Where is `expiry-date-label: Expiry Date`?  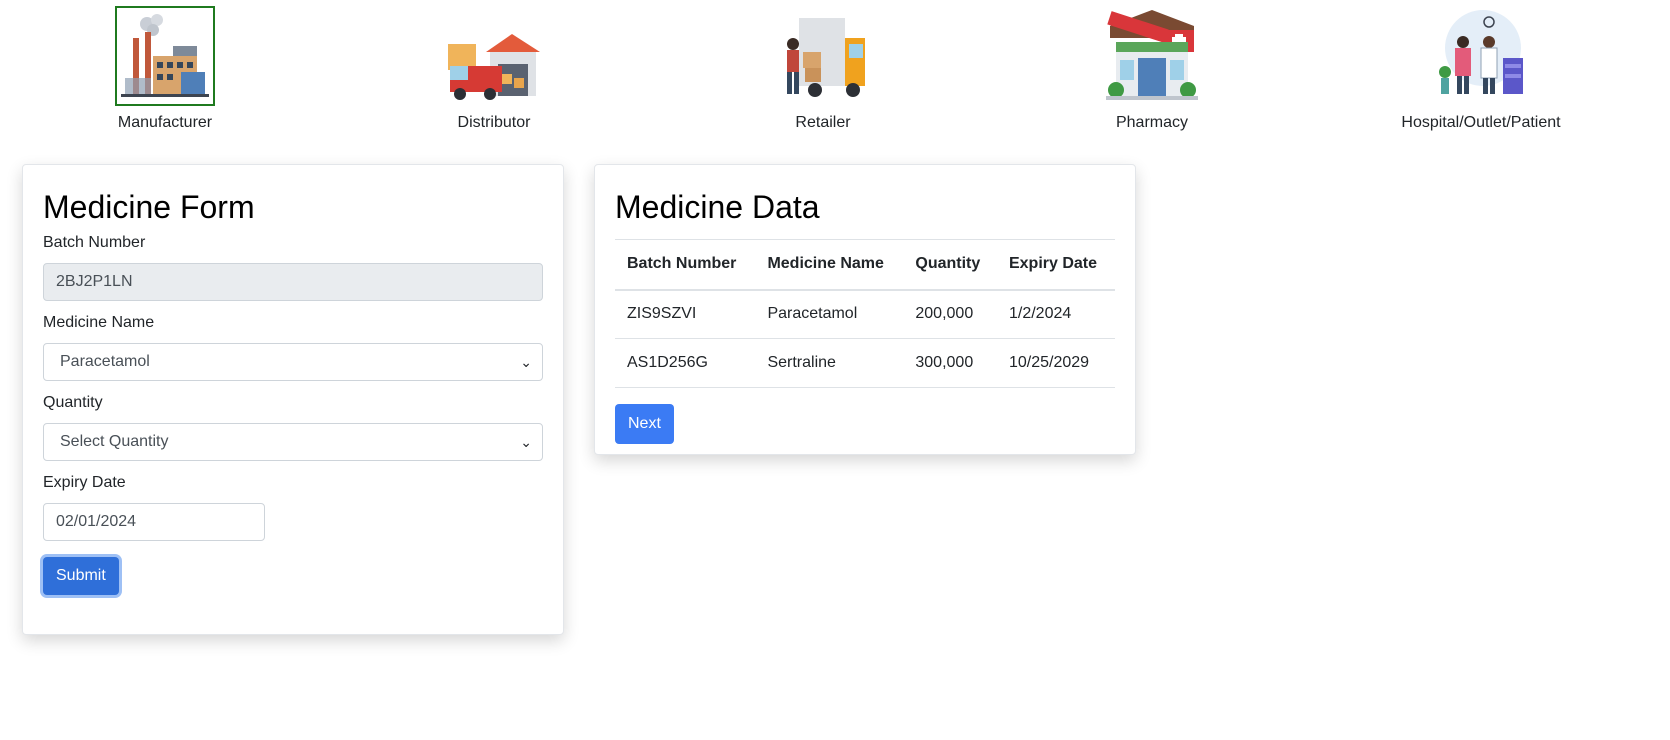
expiry-date-label: Expiry Date is located at coordinates (84, 482).